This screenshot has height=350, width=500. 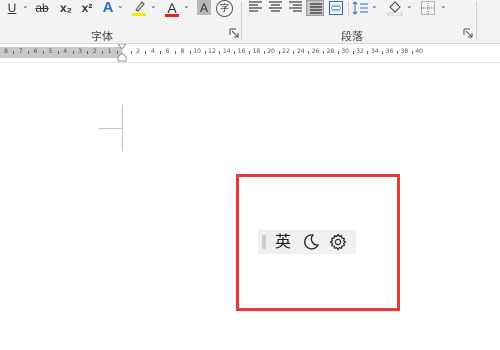 What do you see at coordinates (241, 51) in the screenshot?
I see `ruler-number: 16` at bounding box center [241, 51].